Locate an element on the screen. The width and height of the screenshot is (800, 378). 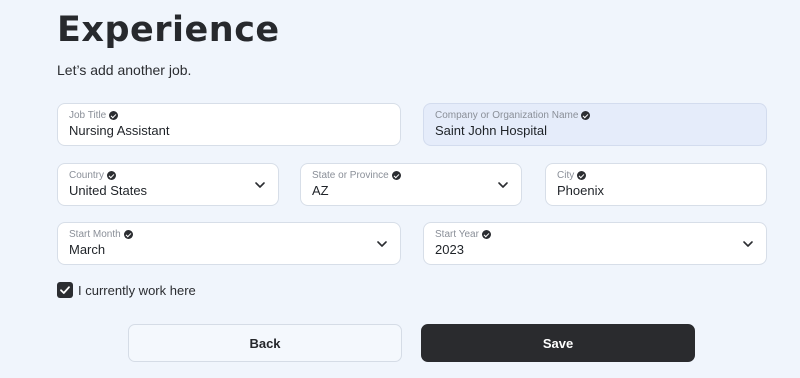
city-field: City Phoenix is located at coordinates (656, 184).